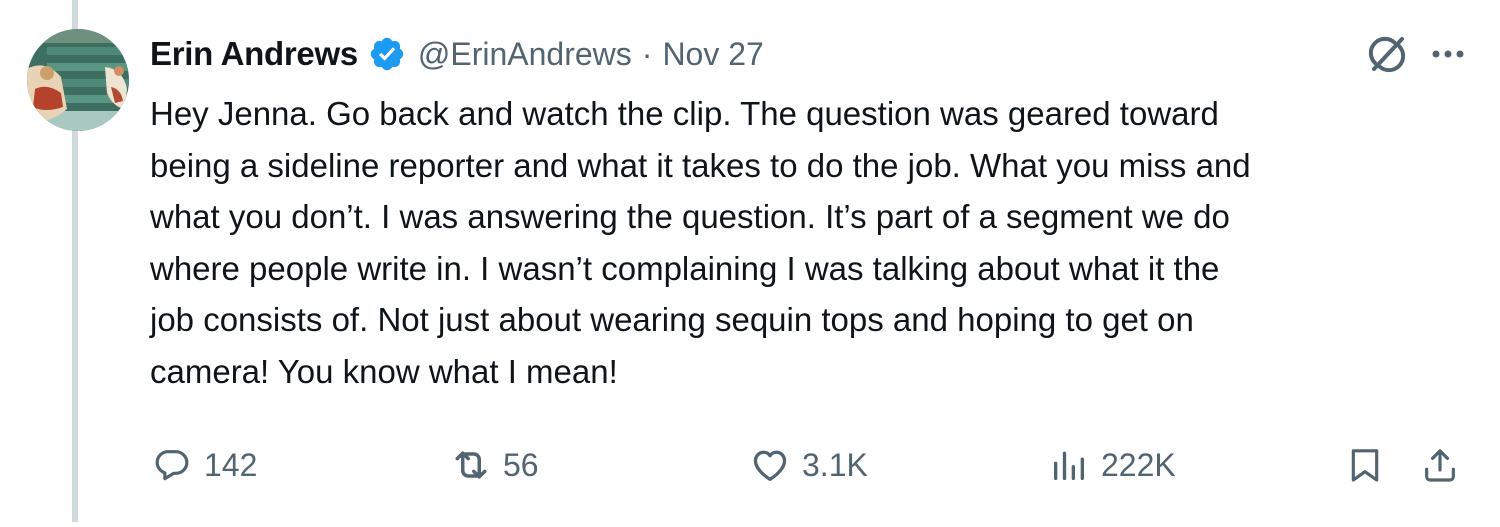 This screenshot has height=527, width=1500. I want to click on heart-icon, so click(770, 465).